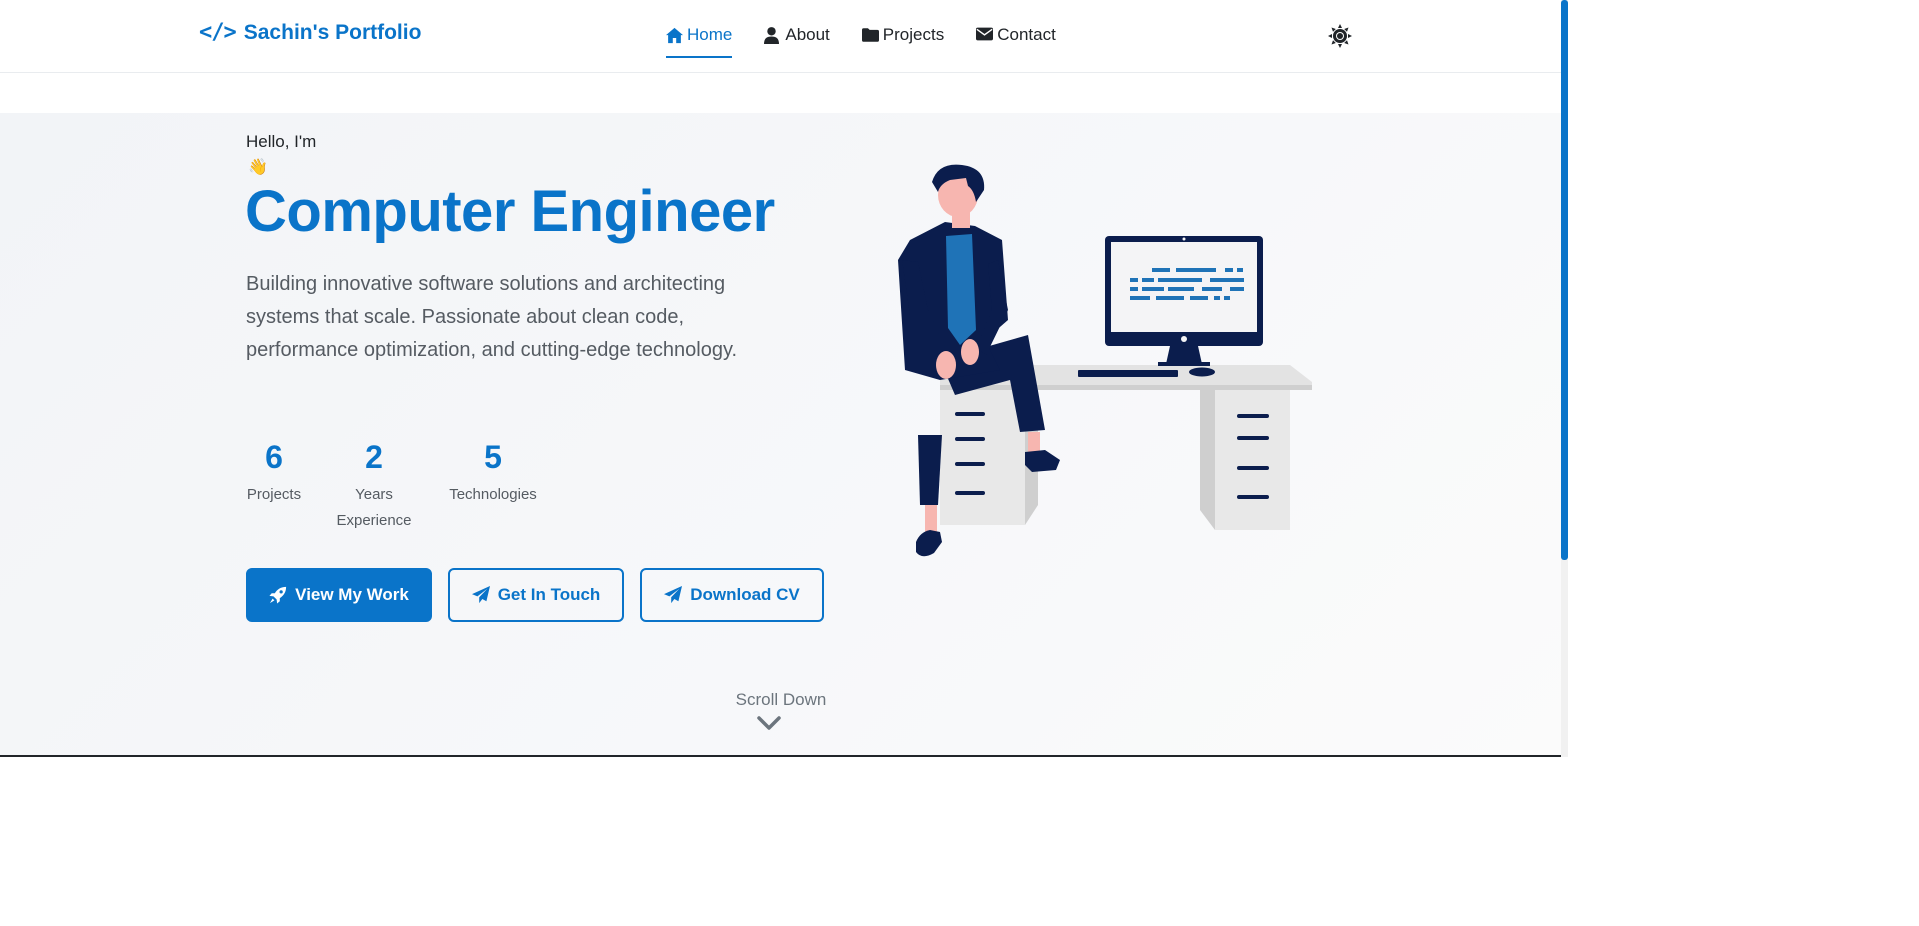 The height and width of the screenshot is (926, 1919). Describe the element at coordinates (781, 700) in the screenshot. I see `scroll-down-label: Scroll Down` at that location.